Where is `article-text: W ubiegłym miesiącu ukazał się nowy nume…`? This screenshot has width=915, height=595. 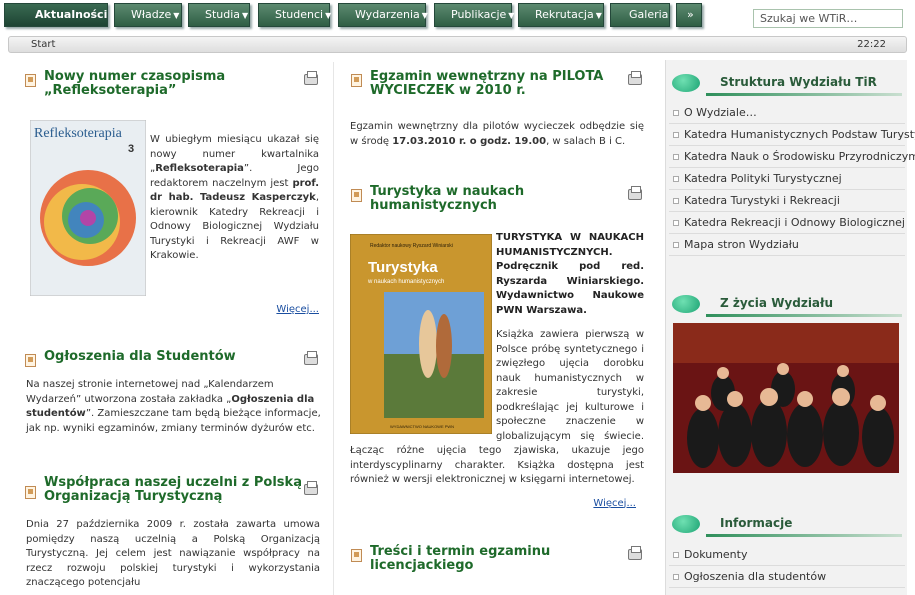 article-text: W ubiegłym miesiącu ukazał się nowy nume… is located at coordinates (234, 198).